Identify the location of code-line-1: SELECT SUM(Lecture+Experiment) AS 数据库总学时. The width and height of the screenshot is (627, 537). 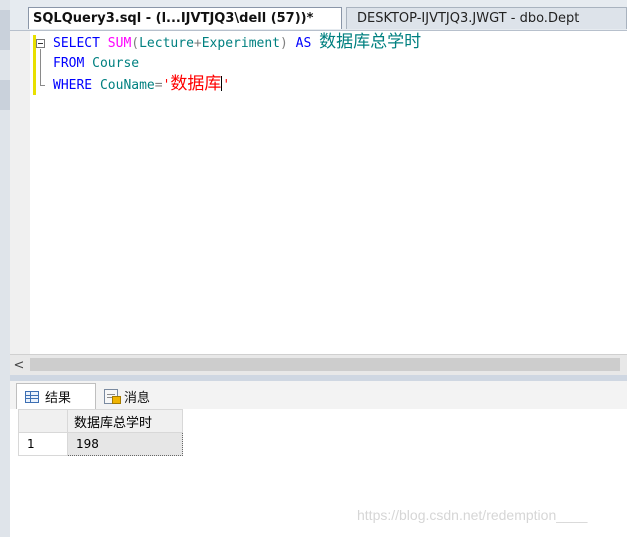
(237, 43).